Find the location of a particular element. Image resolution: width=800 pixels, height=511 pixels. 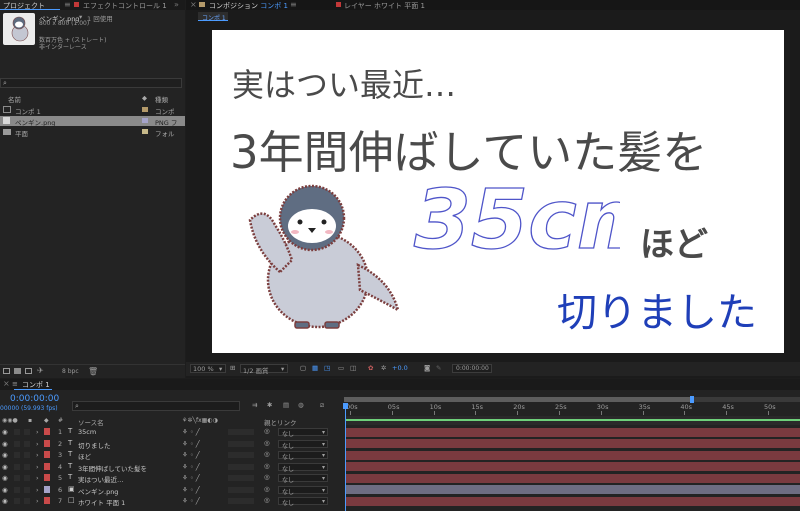

render-icon: ✈ is located at coordinates (40, 370).